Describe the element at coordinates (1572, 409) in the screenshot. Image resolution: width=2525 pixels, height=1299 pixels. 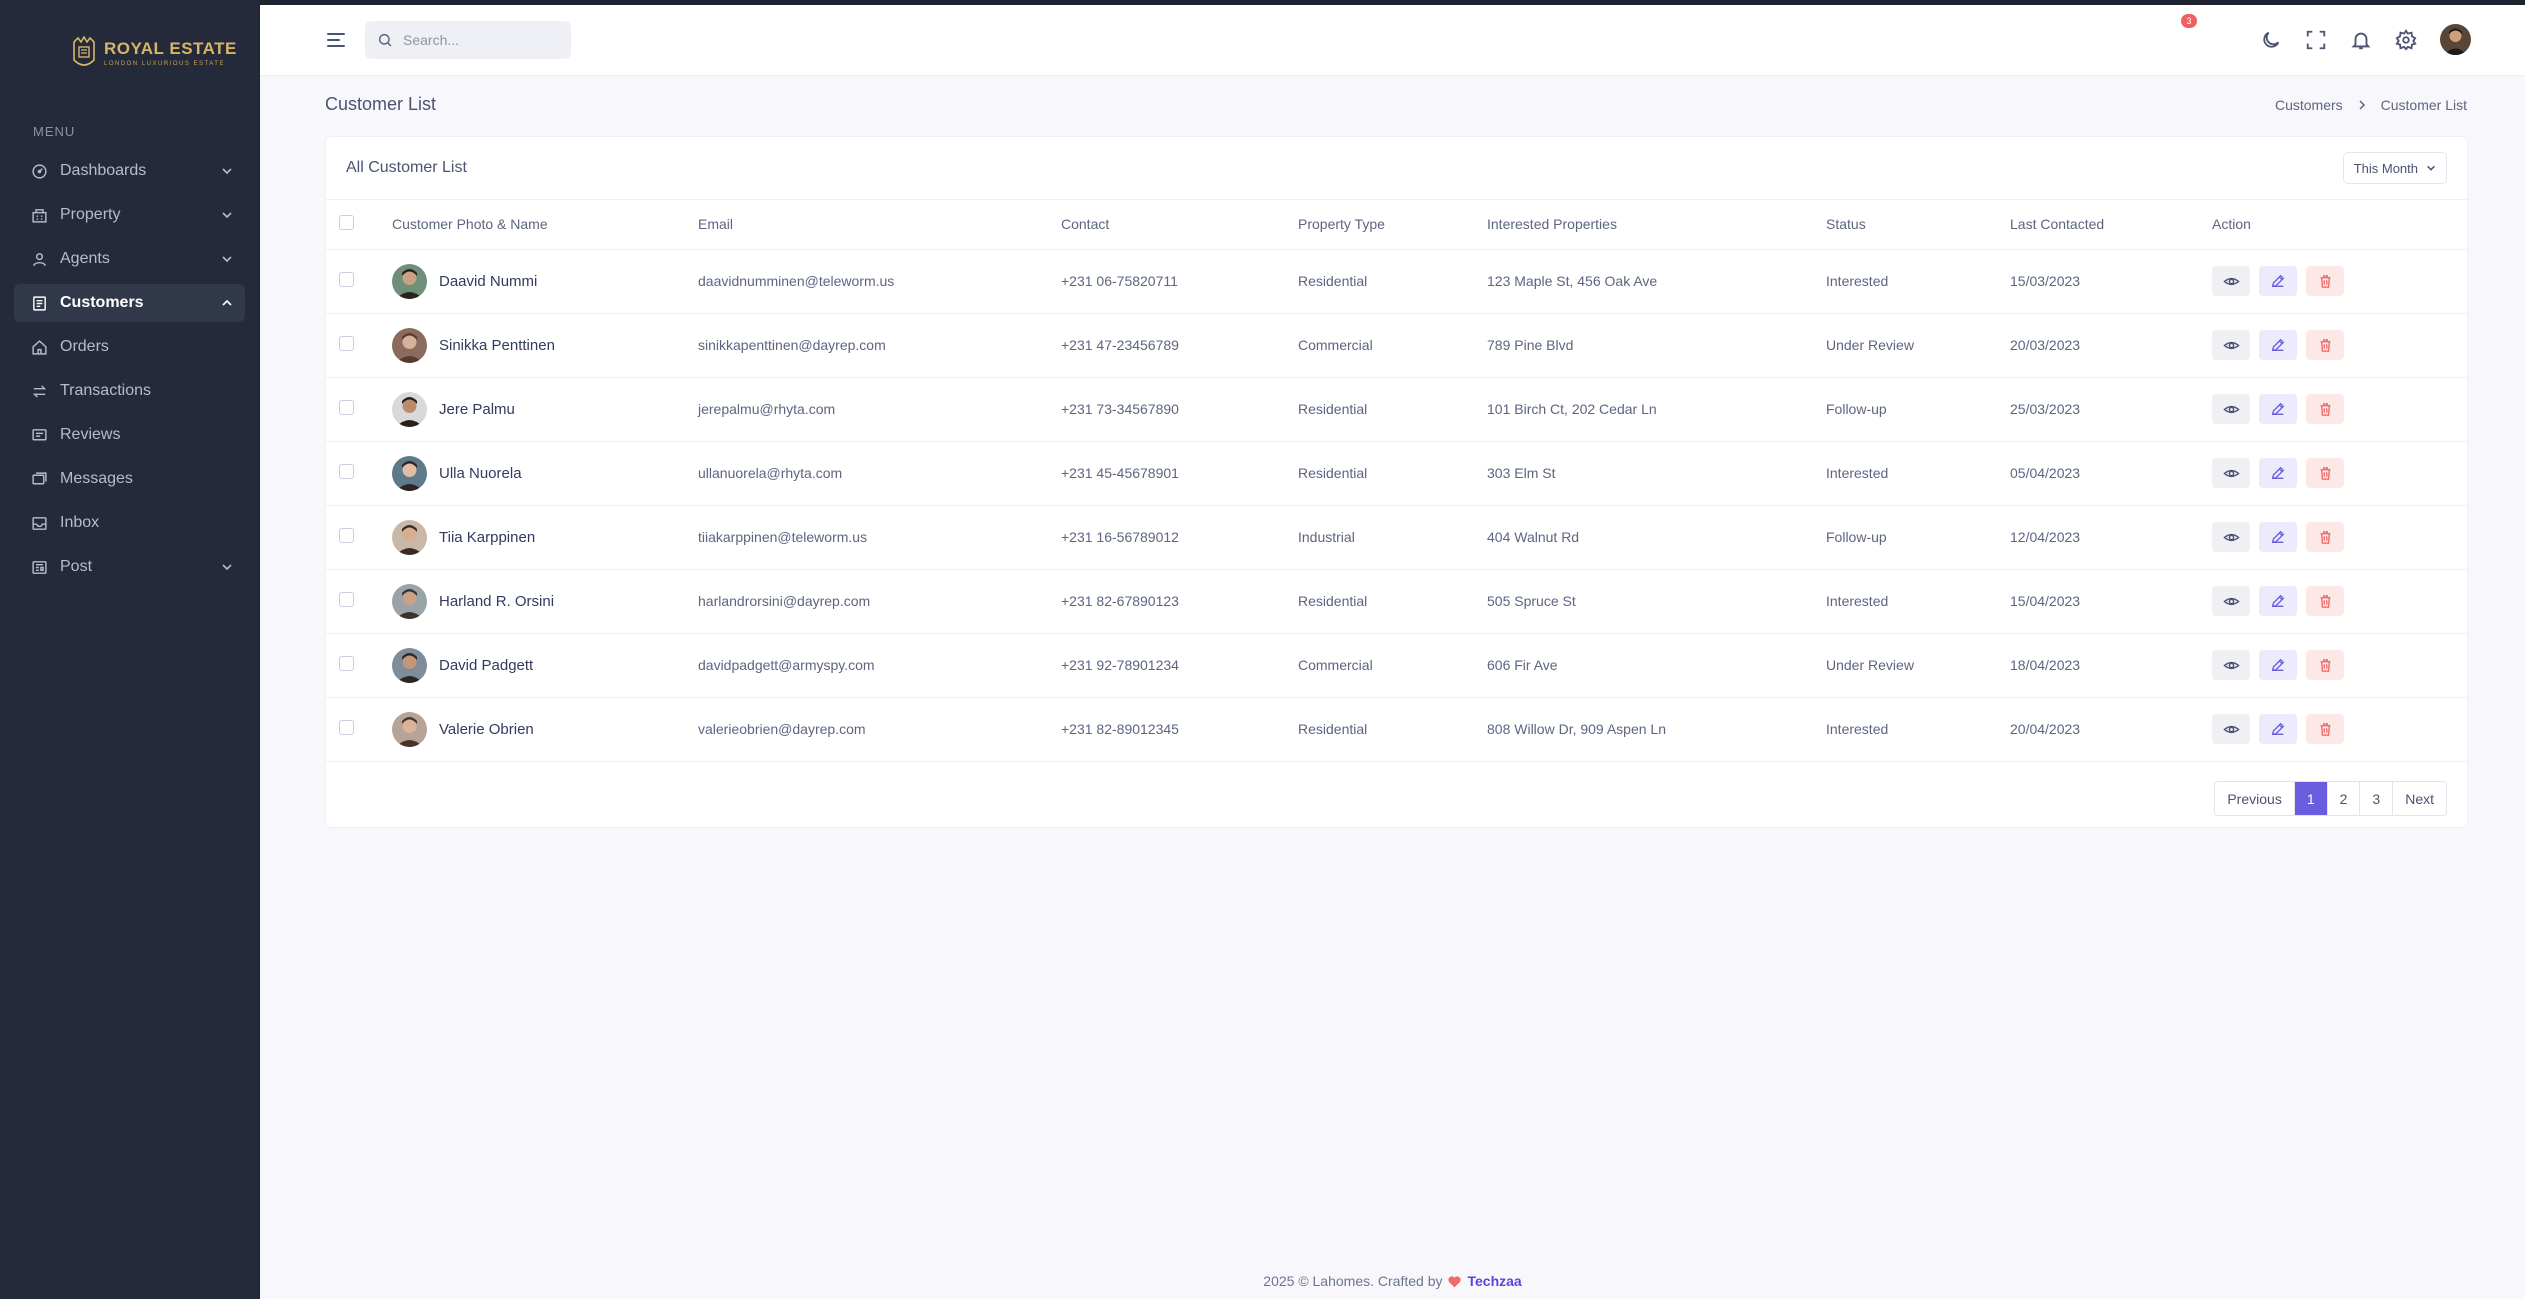
I see `customer-interested-properties: 101 Birch Ct, 202 Cedar Ln` at that location.